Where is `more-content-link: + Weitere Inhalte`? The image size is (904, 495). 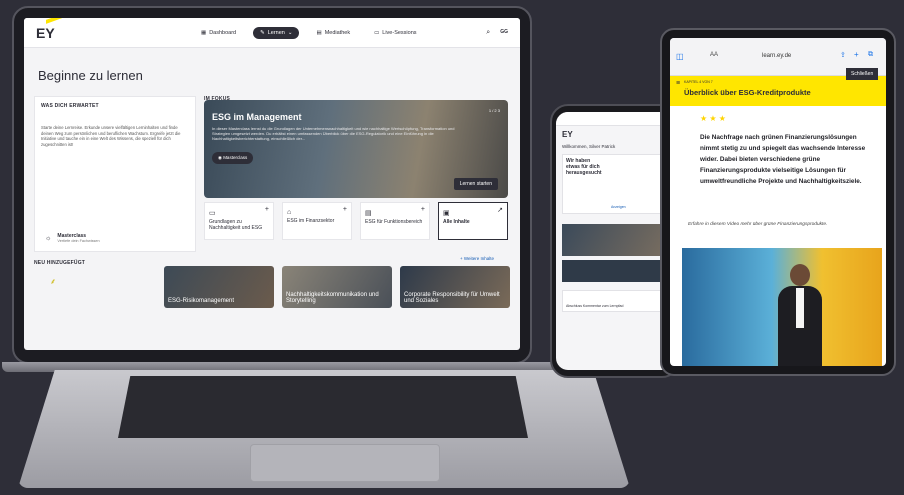
more-content-link: + Weitere Inhalte is located at coordinates (477, 258).